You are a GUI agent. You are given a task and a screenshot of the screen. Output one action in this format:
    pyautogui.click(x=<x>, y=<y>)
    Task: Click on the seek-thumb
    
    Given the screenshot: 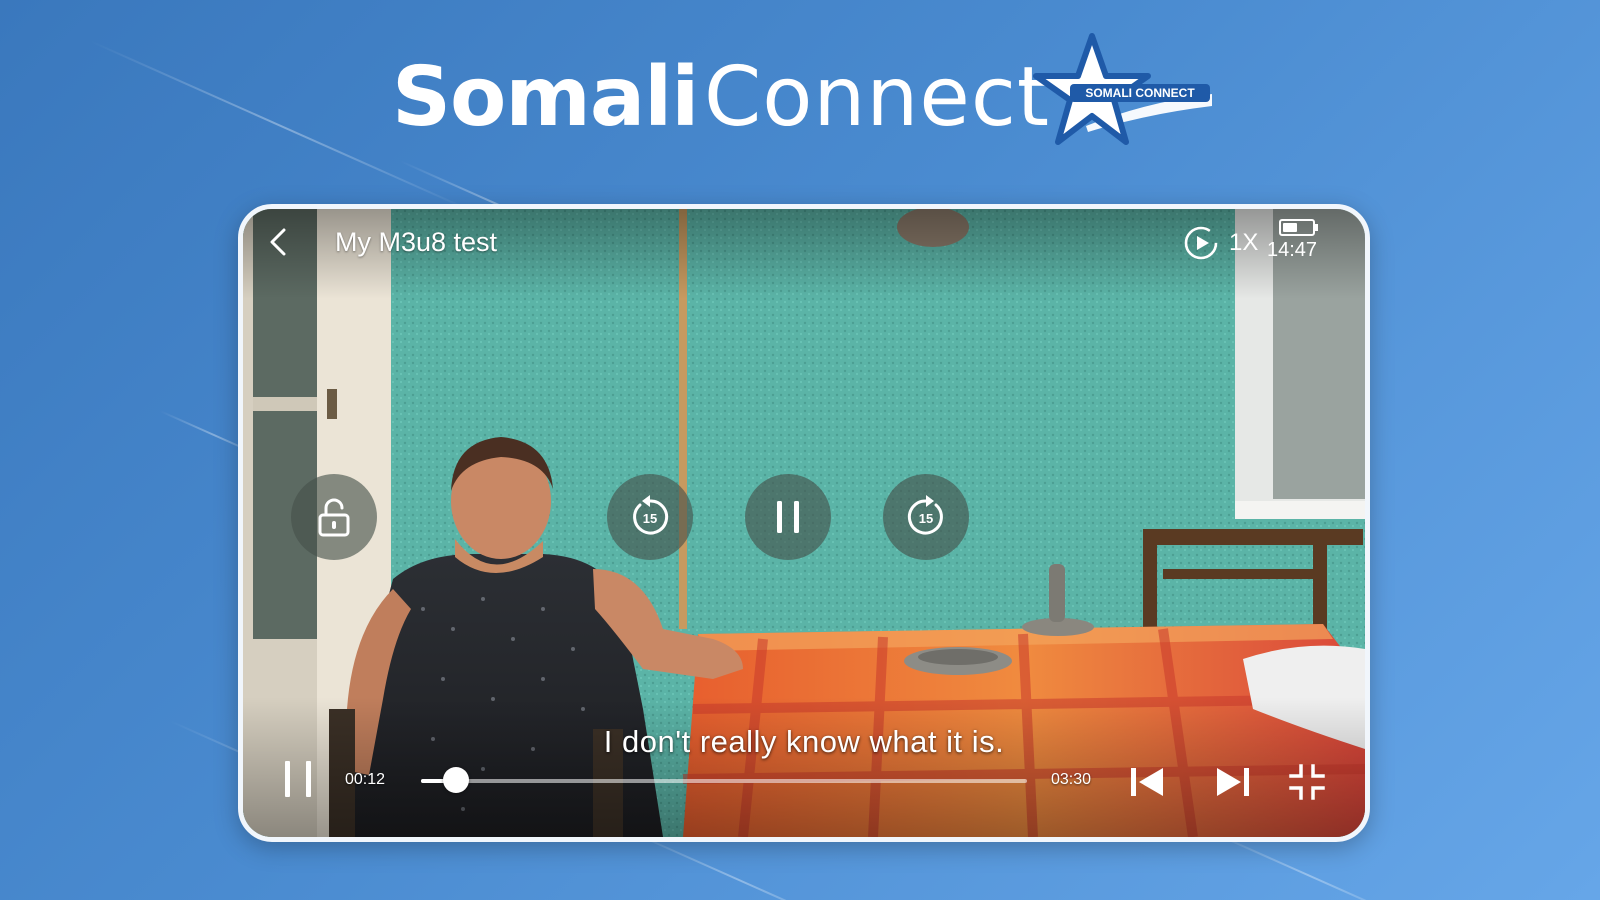 What is the action you would take?
    pyautogui.click(x=455, y=780)
    